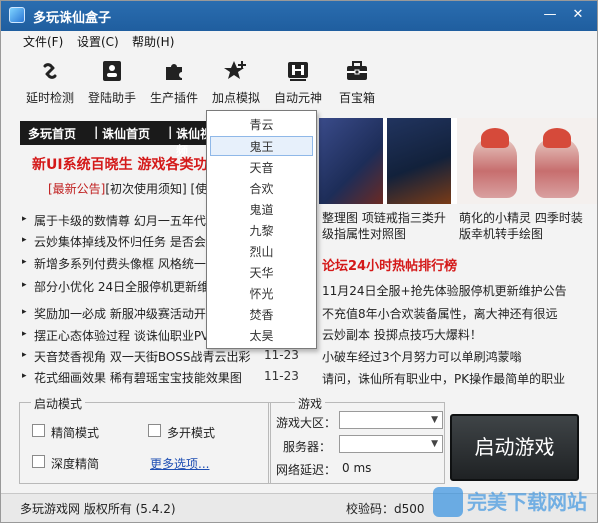  Describe the element at coordinates (261, 252) in the screenshot. I see `dropdown-item: 烈山` at that location.